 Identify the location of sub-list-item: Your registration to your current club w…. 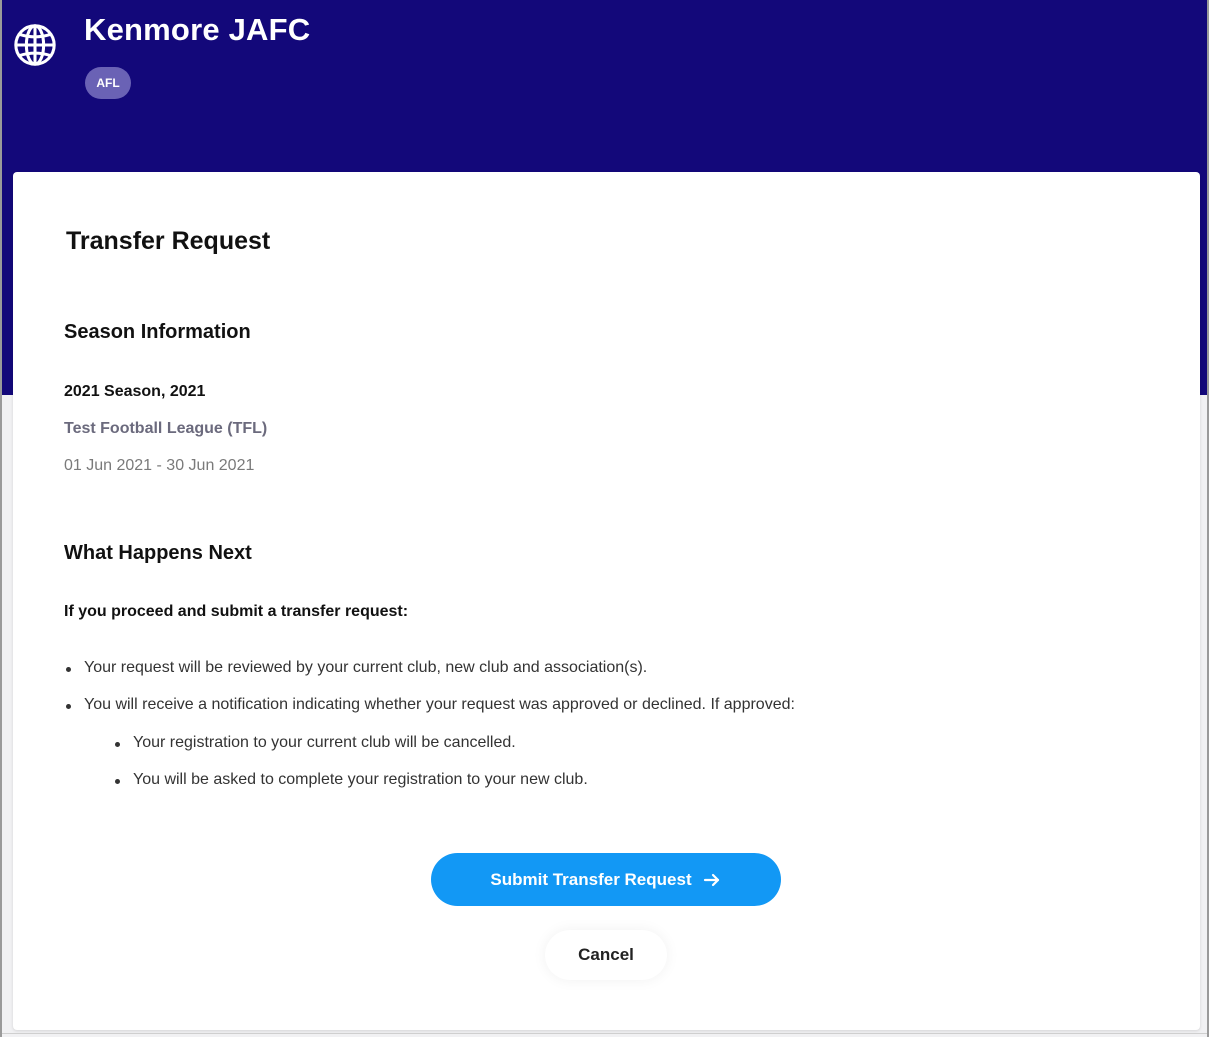
(315, 743).